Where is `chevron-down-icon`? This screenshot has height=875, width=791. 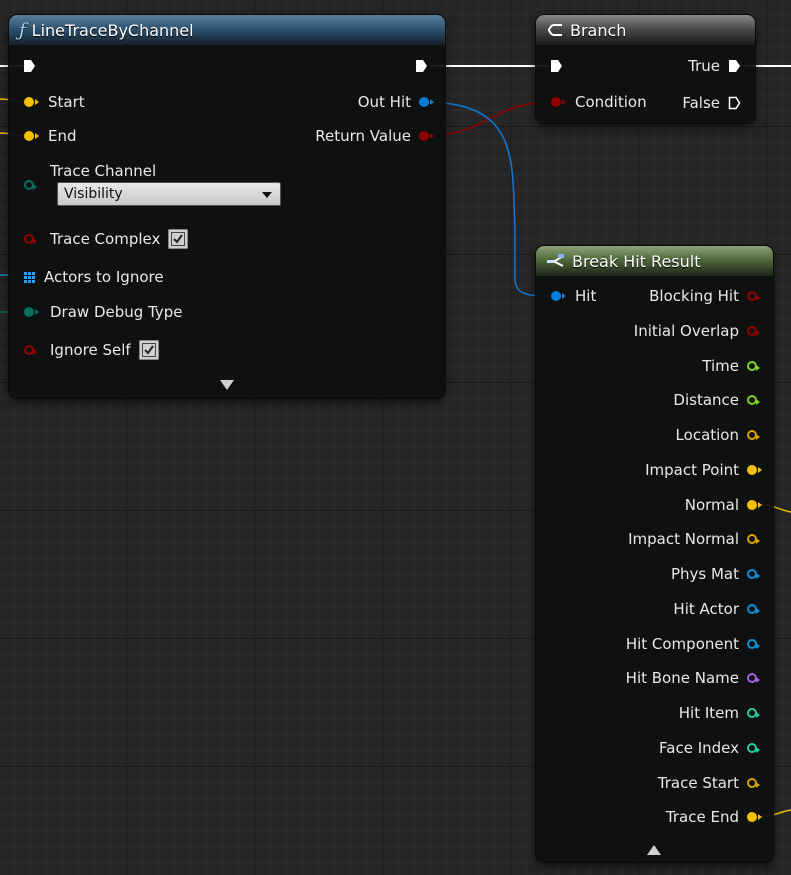
chevron-down-icon is located at coordinates (267, 195).